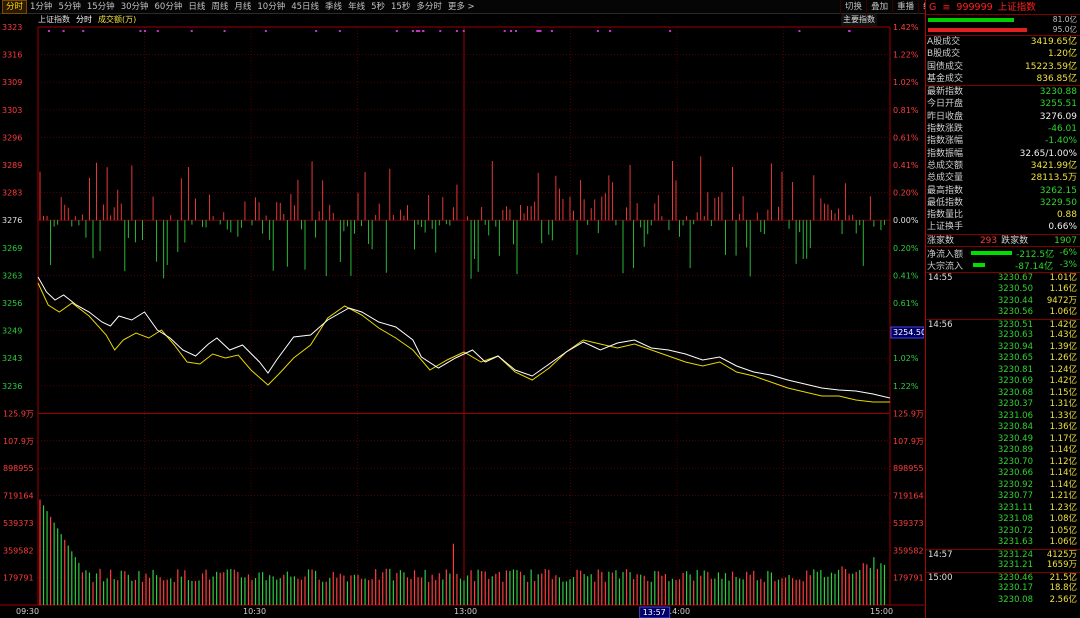 This screenshot has height=618, width=1080. I want to click on price-axis-label: 3323, so click(12, 27).